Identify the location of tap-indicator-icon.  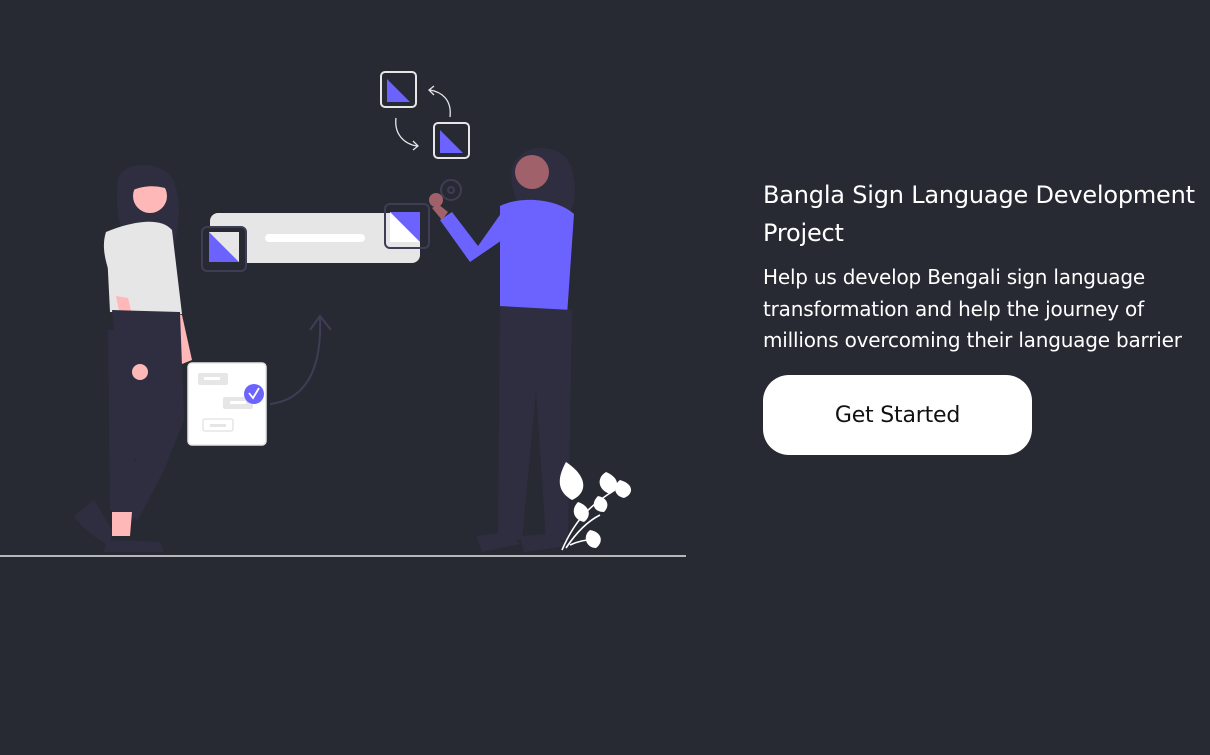
(451, 190).